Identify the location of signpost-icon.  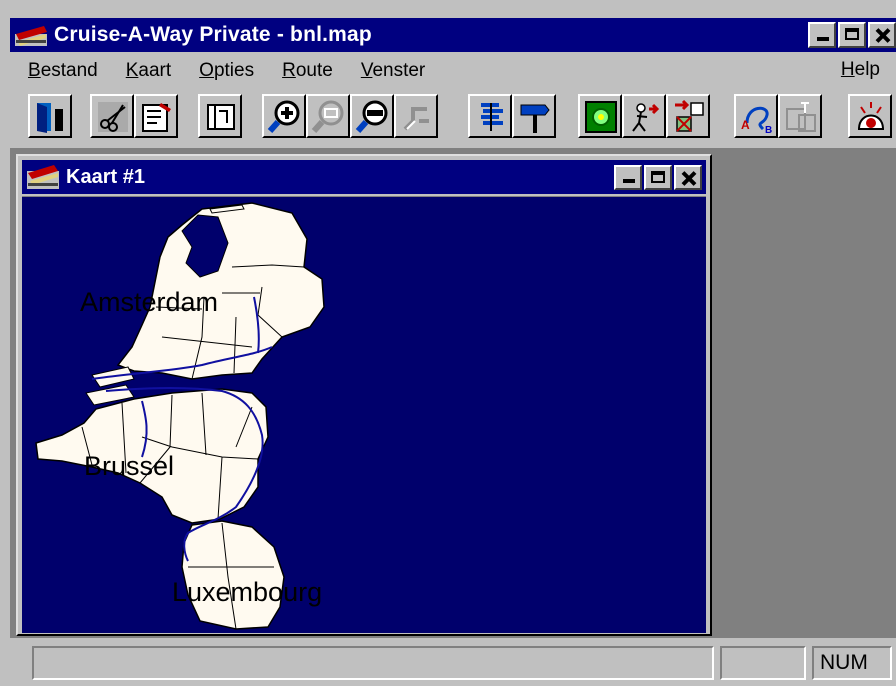
(535, 118).